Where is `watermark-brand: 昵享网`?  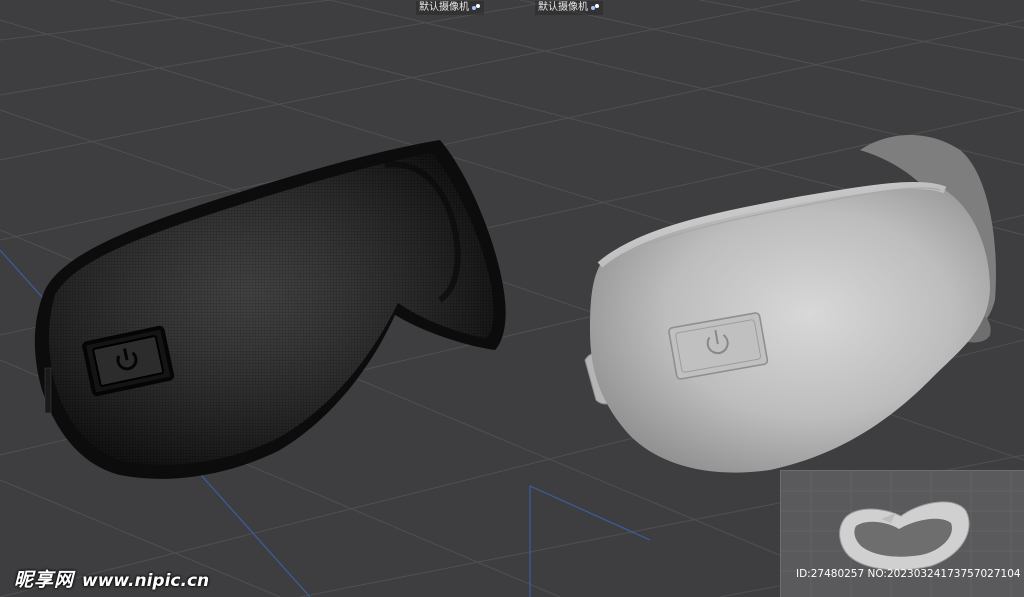 watermark-brand: 昵享网 is located at coordinates (44, 580).